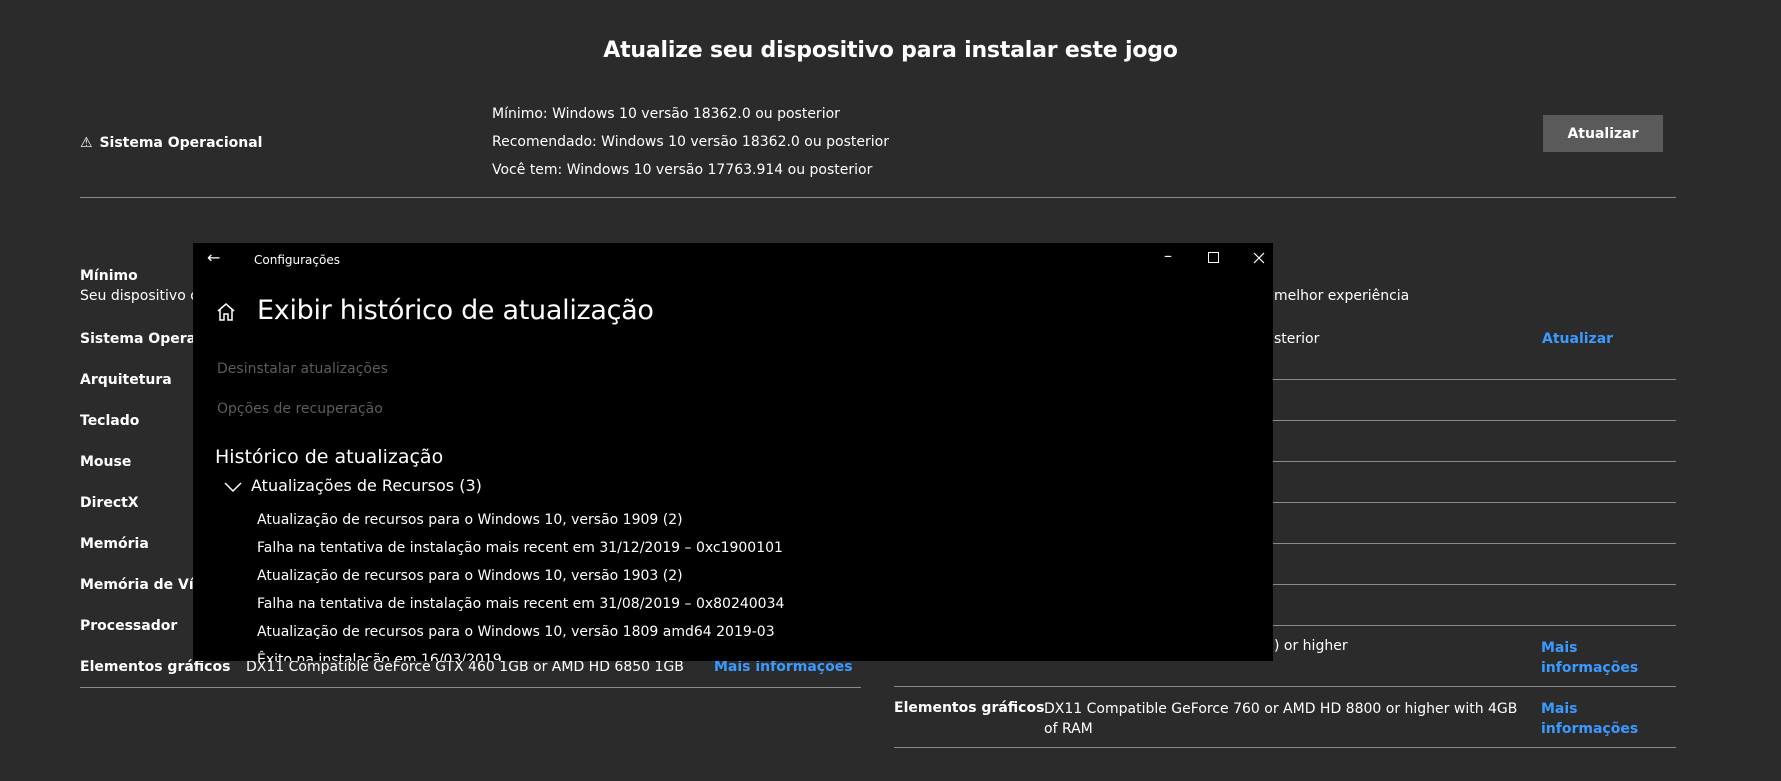 The height and width of the screenshot is (781, 1781). Describe the element at coordinates (366, 485) in the screenshot. I see `feature-updates-group: Atualizações de Recursos (3)` at that location.